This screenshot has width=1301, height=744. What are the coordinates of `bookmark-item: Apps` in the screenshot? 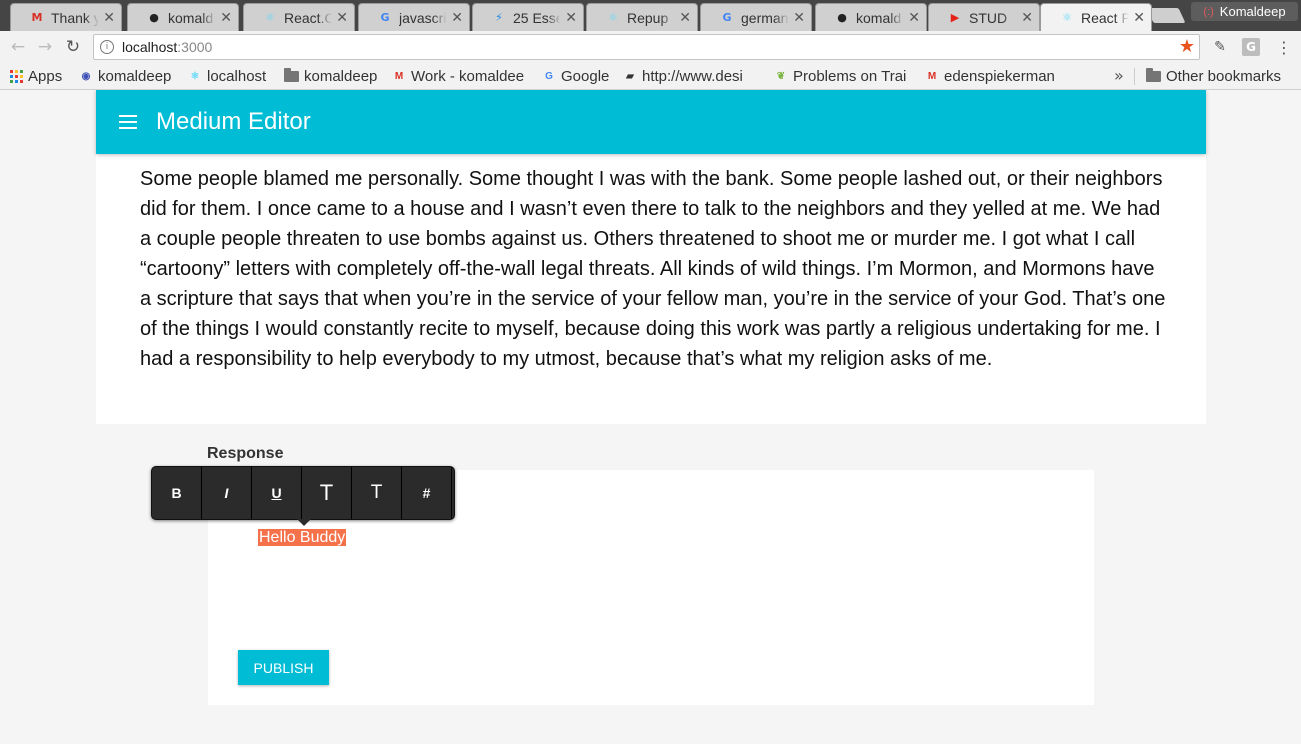 It's located at (40, 76).